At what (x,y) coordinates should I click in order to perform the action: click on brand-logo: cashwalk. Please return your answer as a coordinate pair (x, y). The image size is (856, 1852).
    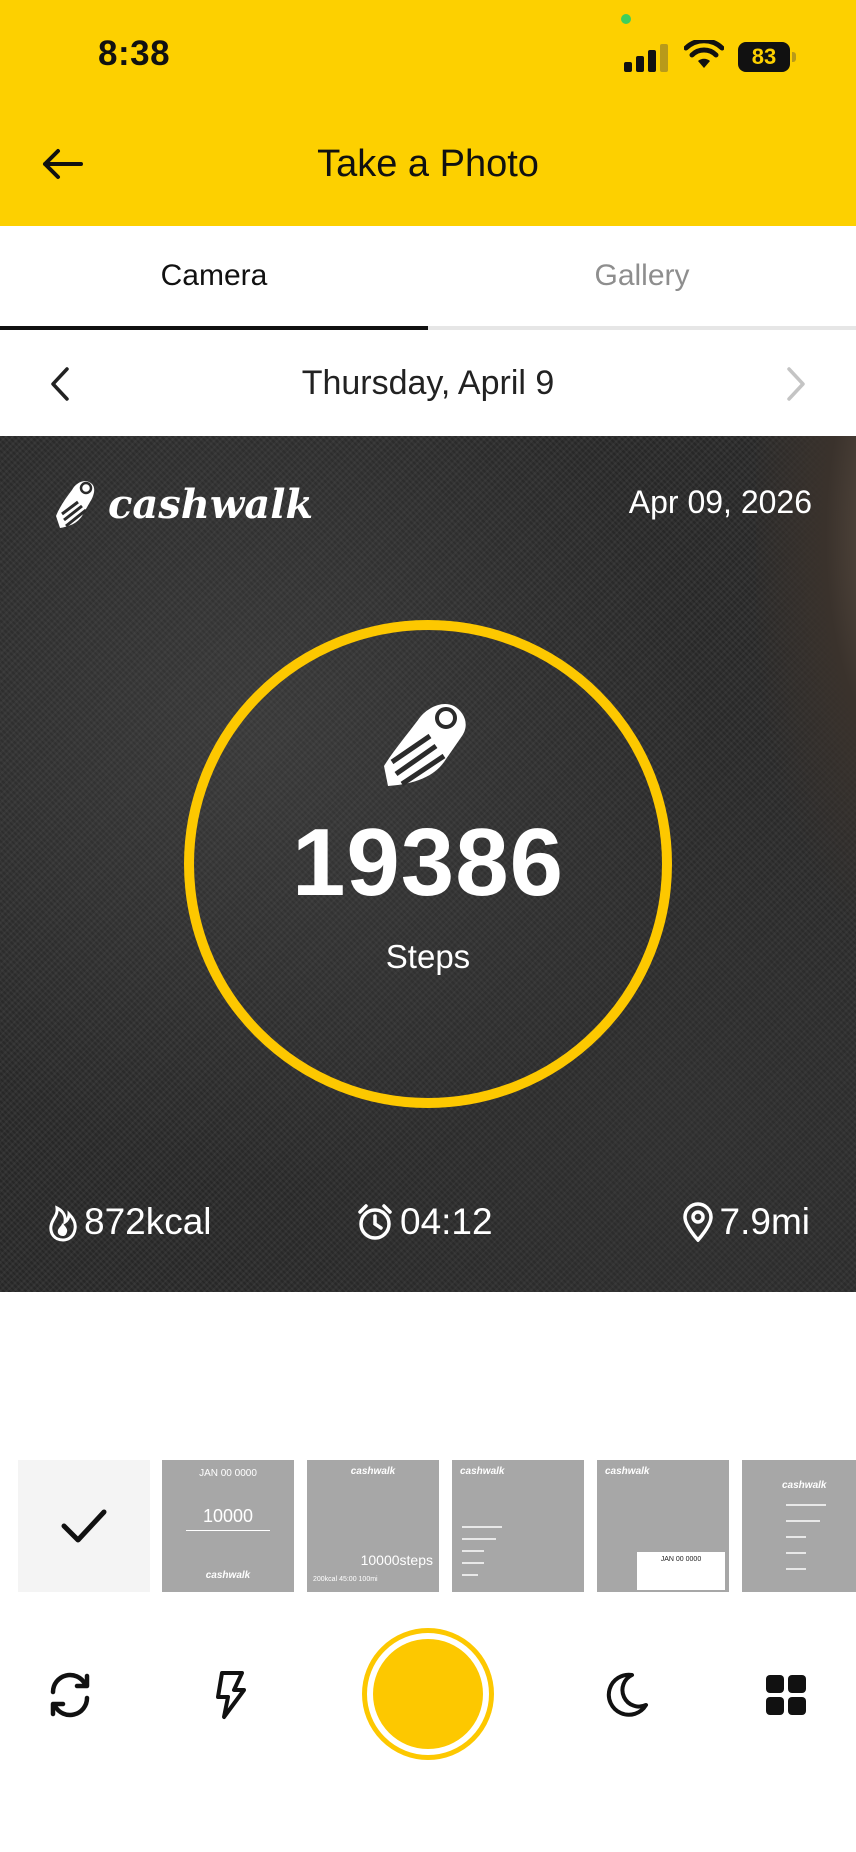
    Looking at the image, I should click on (182, 504).